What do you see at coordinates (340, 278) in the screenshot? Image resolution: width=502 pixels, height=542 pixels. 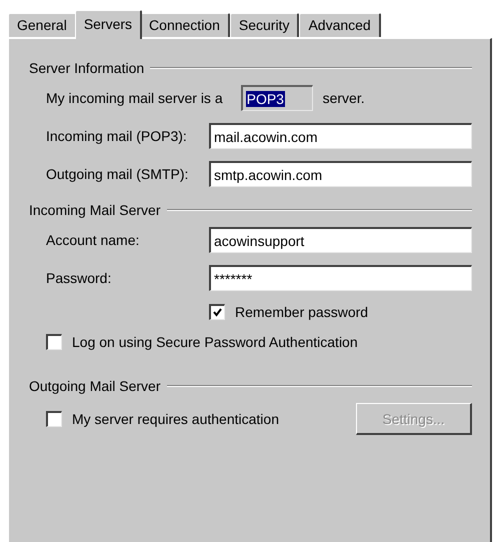 I see `input-field: *******` at bounding box center [340, 278].